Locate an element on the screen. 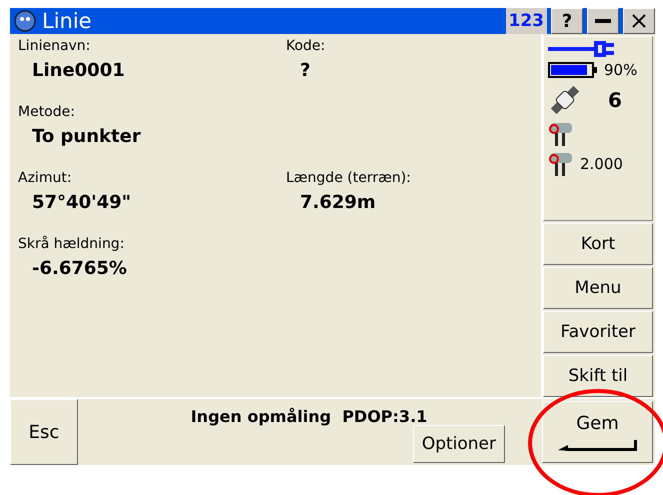 The width and height of the screenshot is (663, 495). satellite-icon is located at coordinates (565, 100).